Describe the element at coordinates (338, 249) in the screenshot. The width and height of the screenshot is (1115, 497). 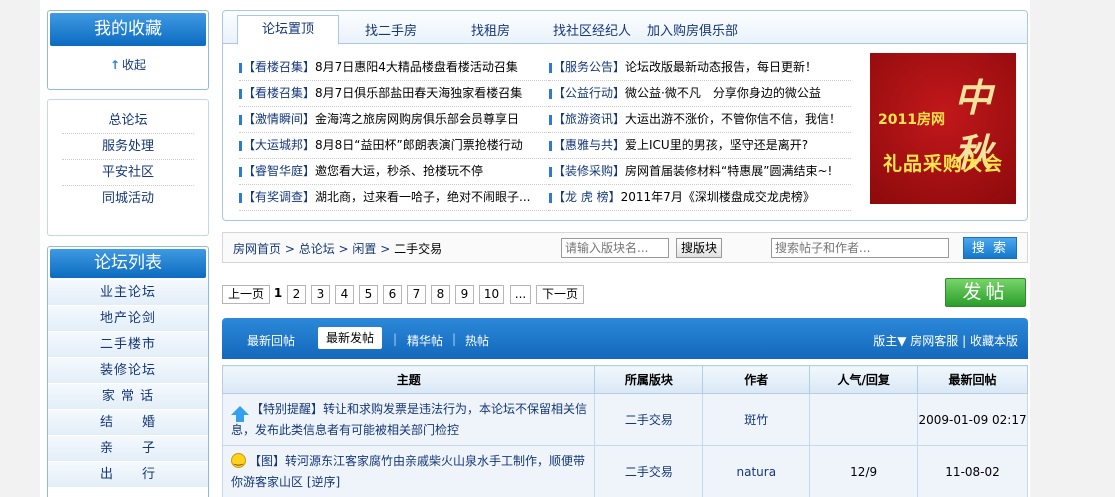
I see `breadcrumb: 房网首页 > 总论坛 > 闲置 > 二手交易` at that location.